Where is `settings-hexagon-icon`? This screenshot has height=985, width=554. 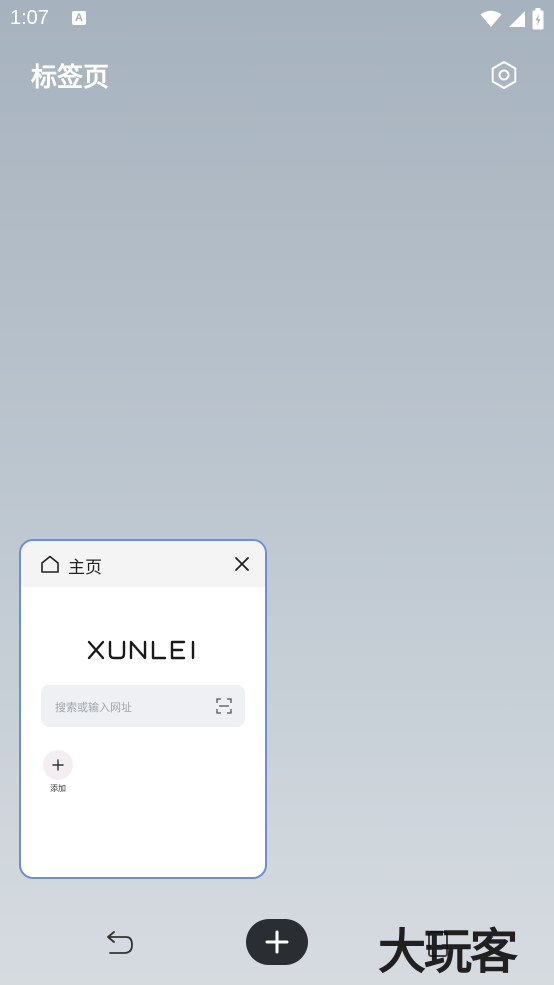
settings-hexagon-icon is located at coordinates (504, 75).